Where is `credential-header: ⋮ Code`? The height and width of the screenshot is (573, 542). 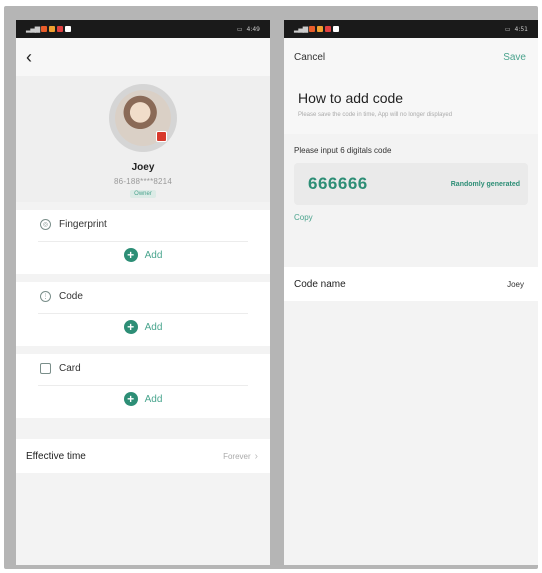
credential-header: ⋮ Code is located at coordinates (61, 296).